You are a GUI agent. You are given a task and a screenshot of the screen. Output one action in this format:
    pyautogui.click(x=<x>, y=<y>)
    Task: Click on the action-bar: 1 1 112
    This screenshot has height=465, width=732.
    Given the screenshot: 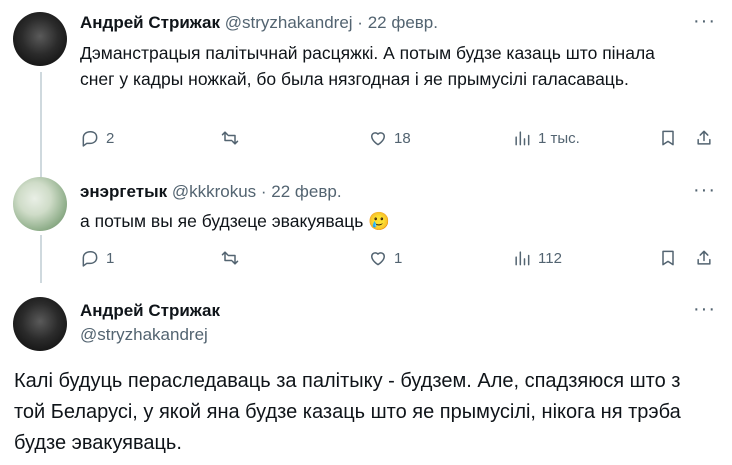 What is the action you would take?
    pyautogui.click(x=400, y=261)
    